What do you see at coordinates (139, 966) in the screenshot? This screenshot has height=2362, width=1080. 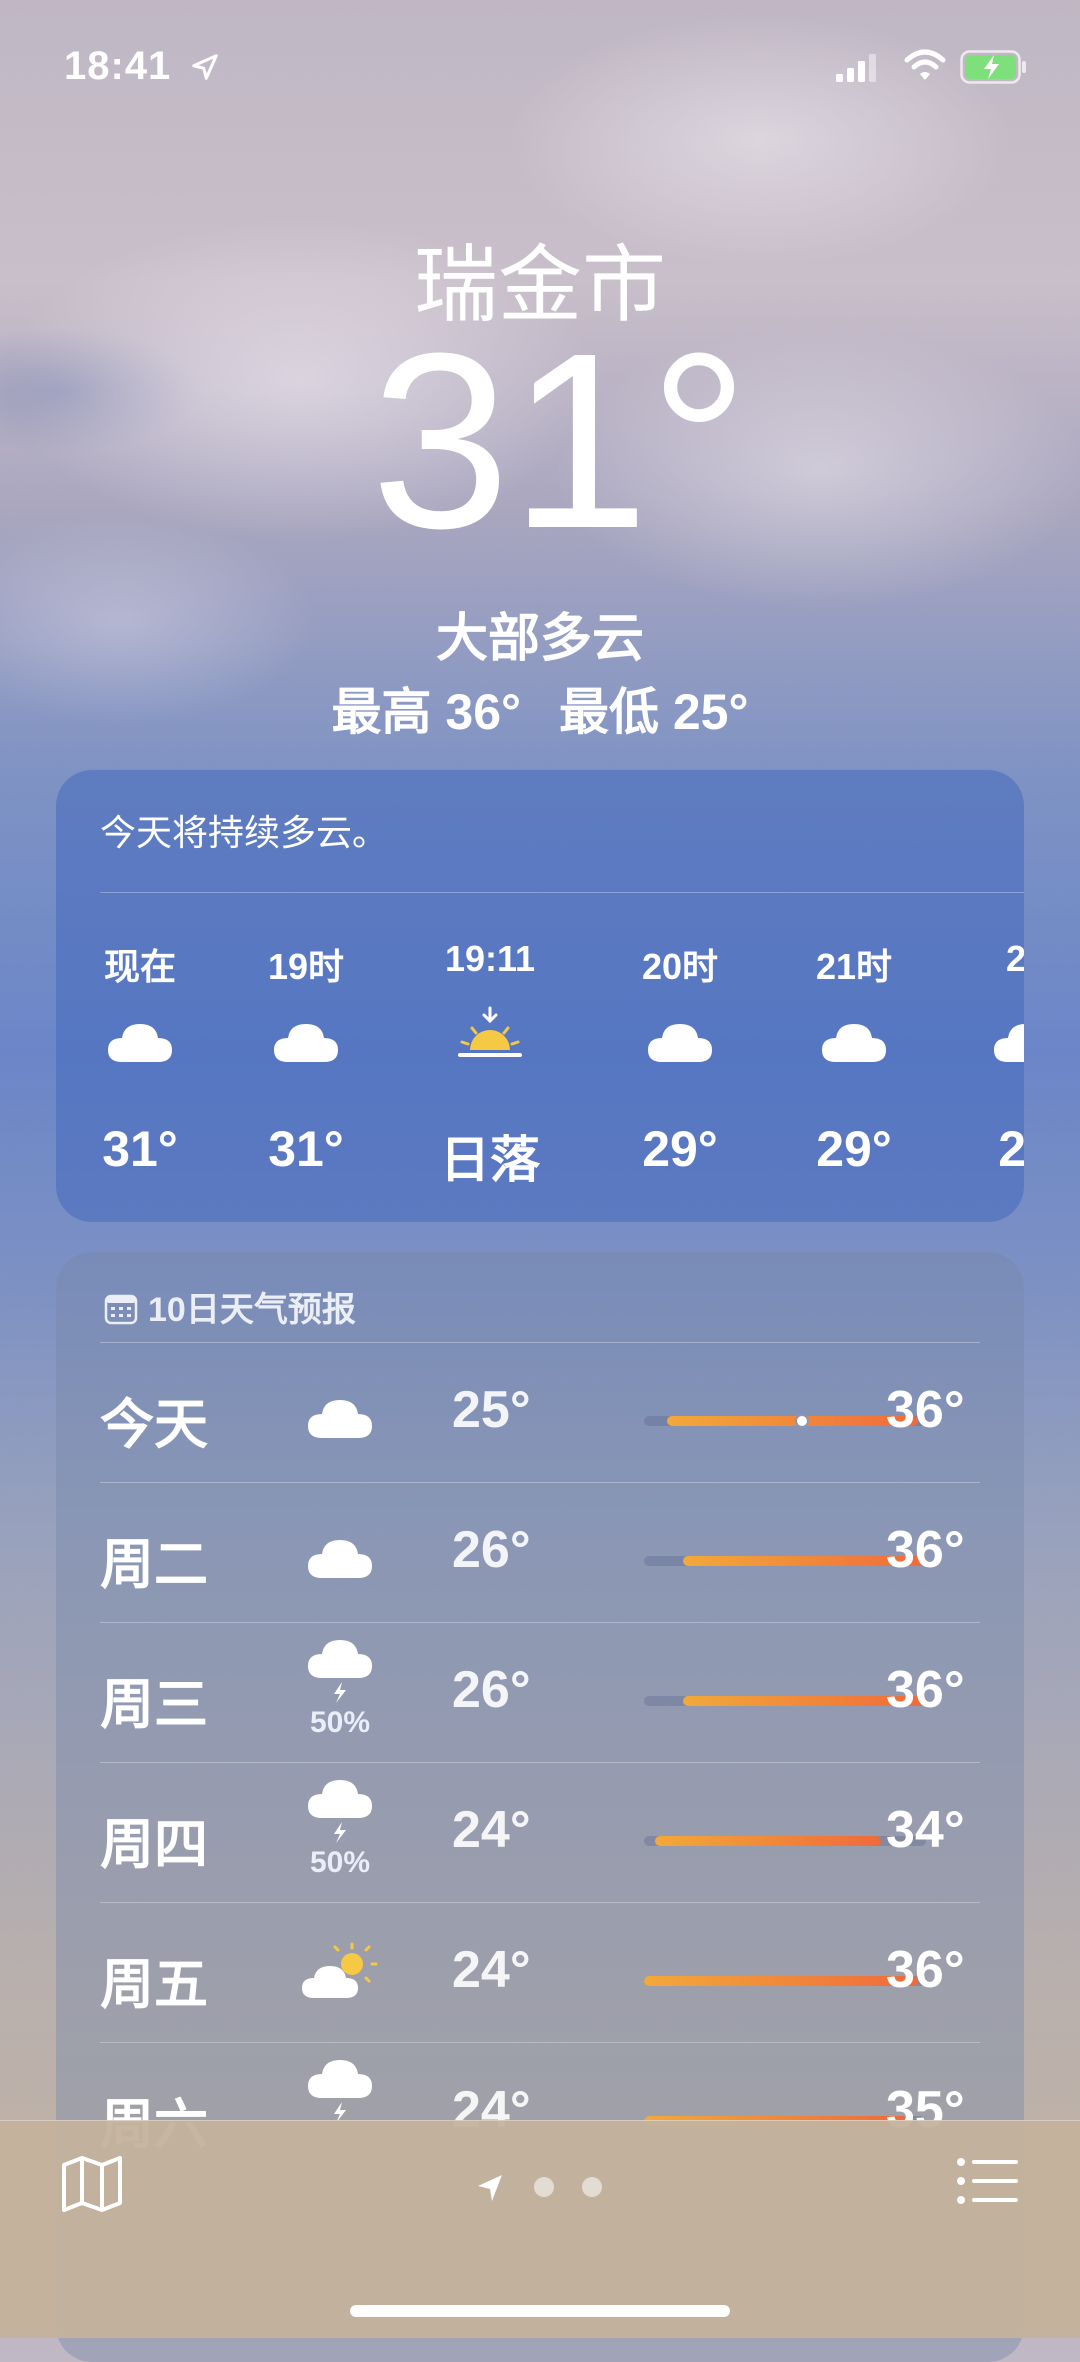 I see `hour-label: 现在` at bounding box center [139, 966].